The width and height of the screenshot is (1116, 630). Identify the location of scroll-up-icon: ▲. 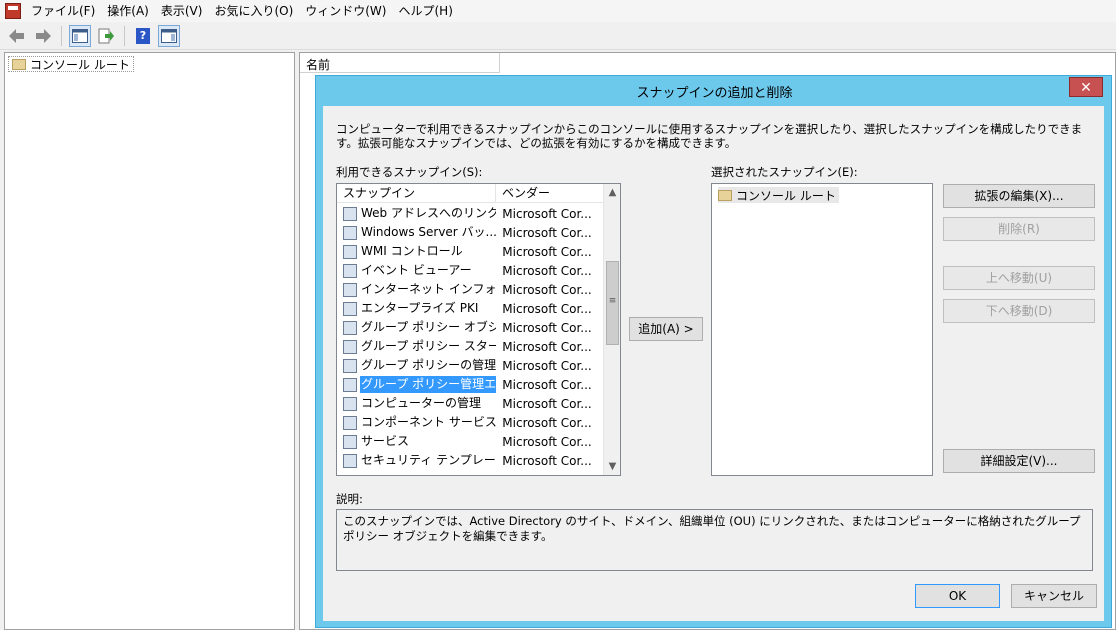
(612, 192).